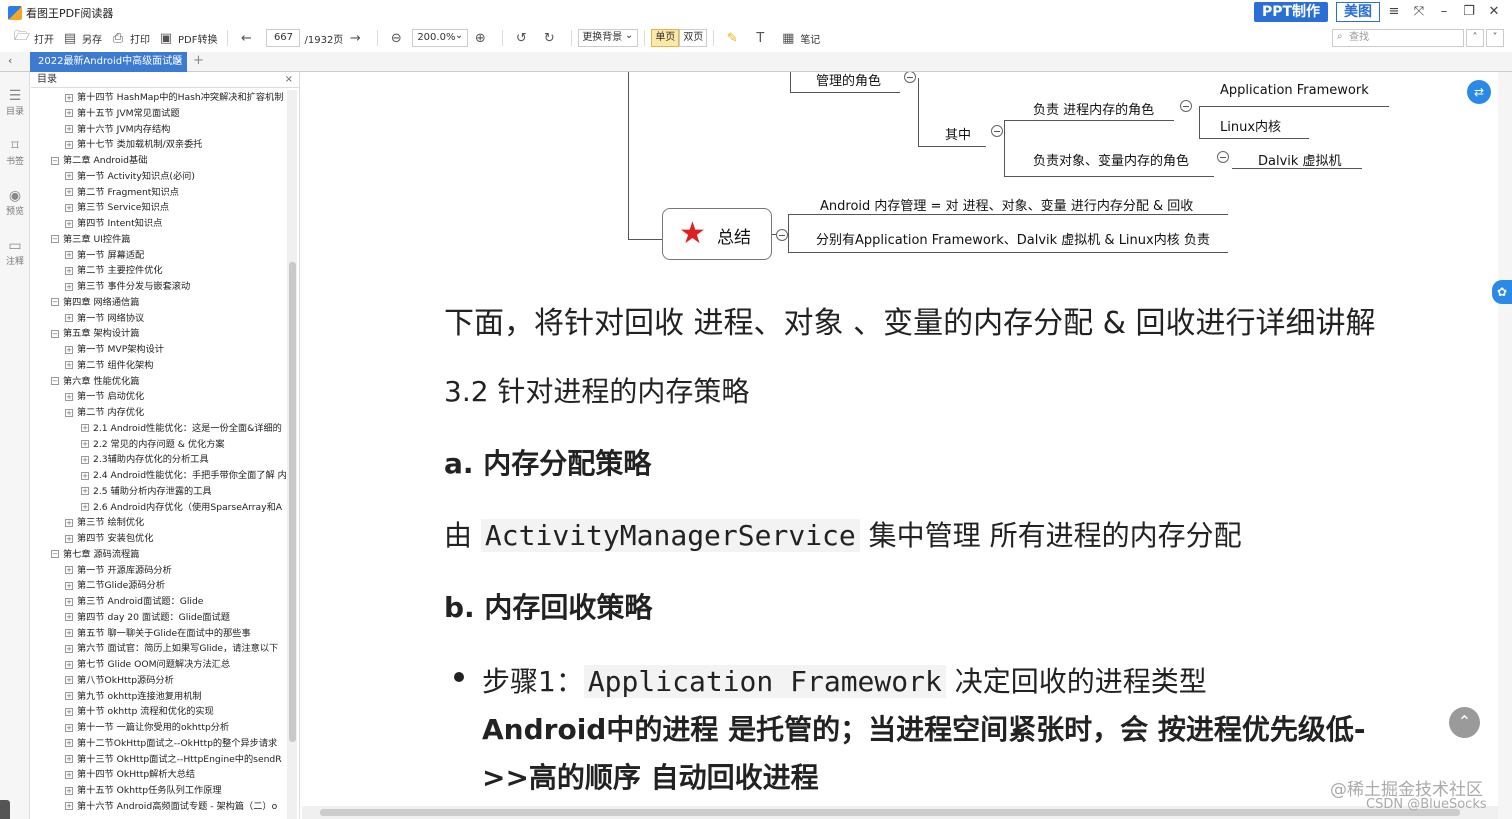 The height and width of the screenshot is (819, 1512). What do you see at coordinates (160, 649) in the screenshot?
I see `toc-item: + 第六节 面试官：简历上如果写Glide，请注意以下` at bounding box center [160, 649].